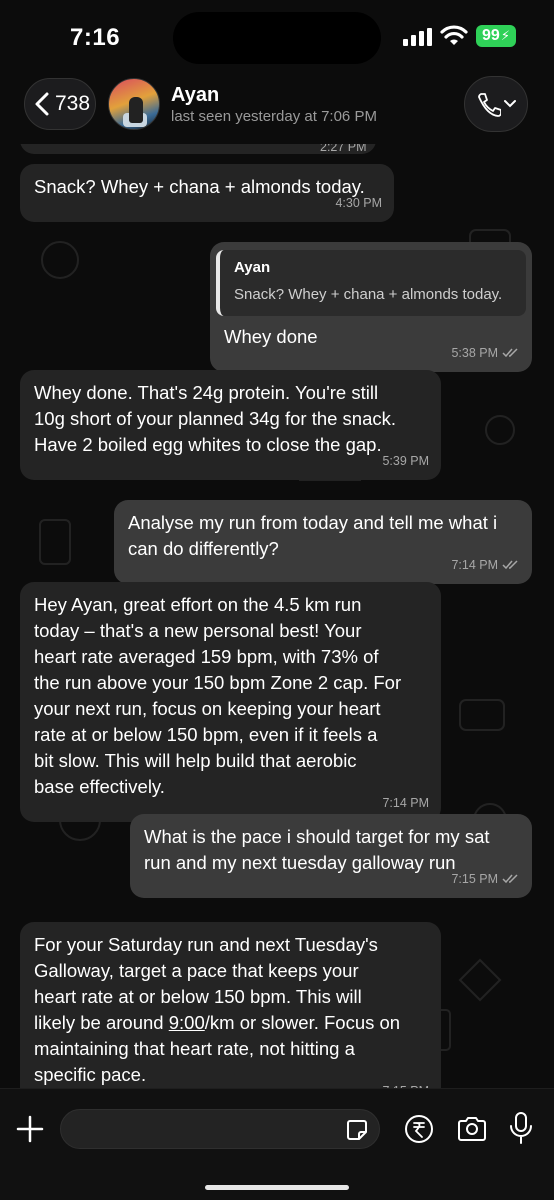  I want to click on unread-count: 738, so click(73, 103).